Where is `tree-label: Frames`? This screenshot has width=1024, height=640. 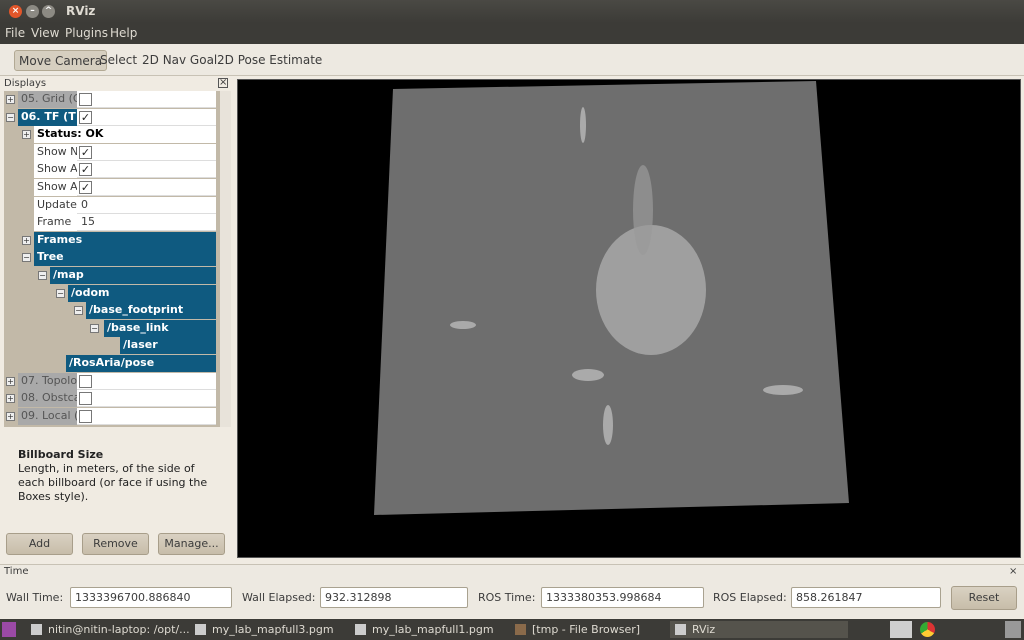 tree-label: Frames is located at coordinates (125, 240).